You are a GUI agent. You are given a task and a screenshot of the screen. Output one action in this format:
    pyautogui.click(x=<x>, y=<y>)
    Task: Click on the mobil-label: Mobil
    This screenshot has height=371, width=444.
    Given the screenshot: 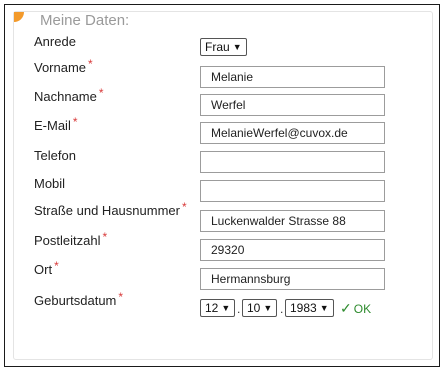 What is the action you would take?
    pyautogui.click(x=49, y=183)
    